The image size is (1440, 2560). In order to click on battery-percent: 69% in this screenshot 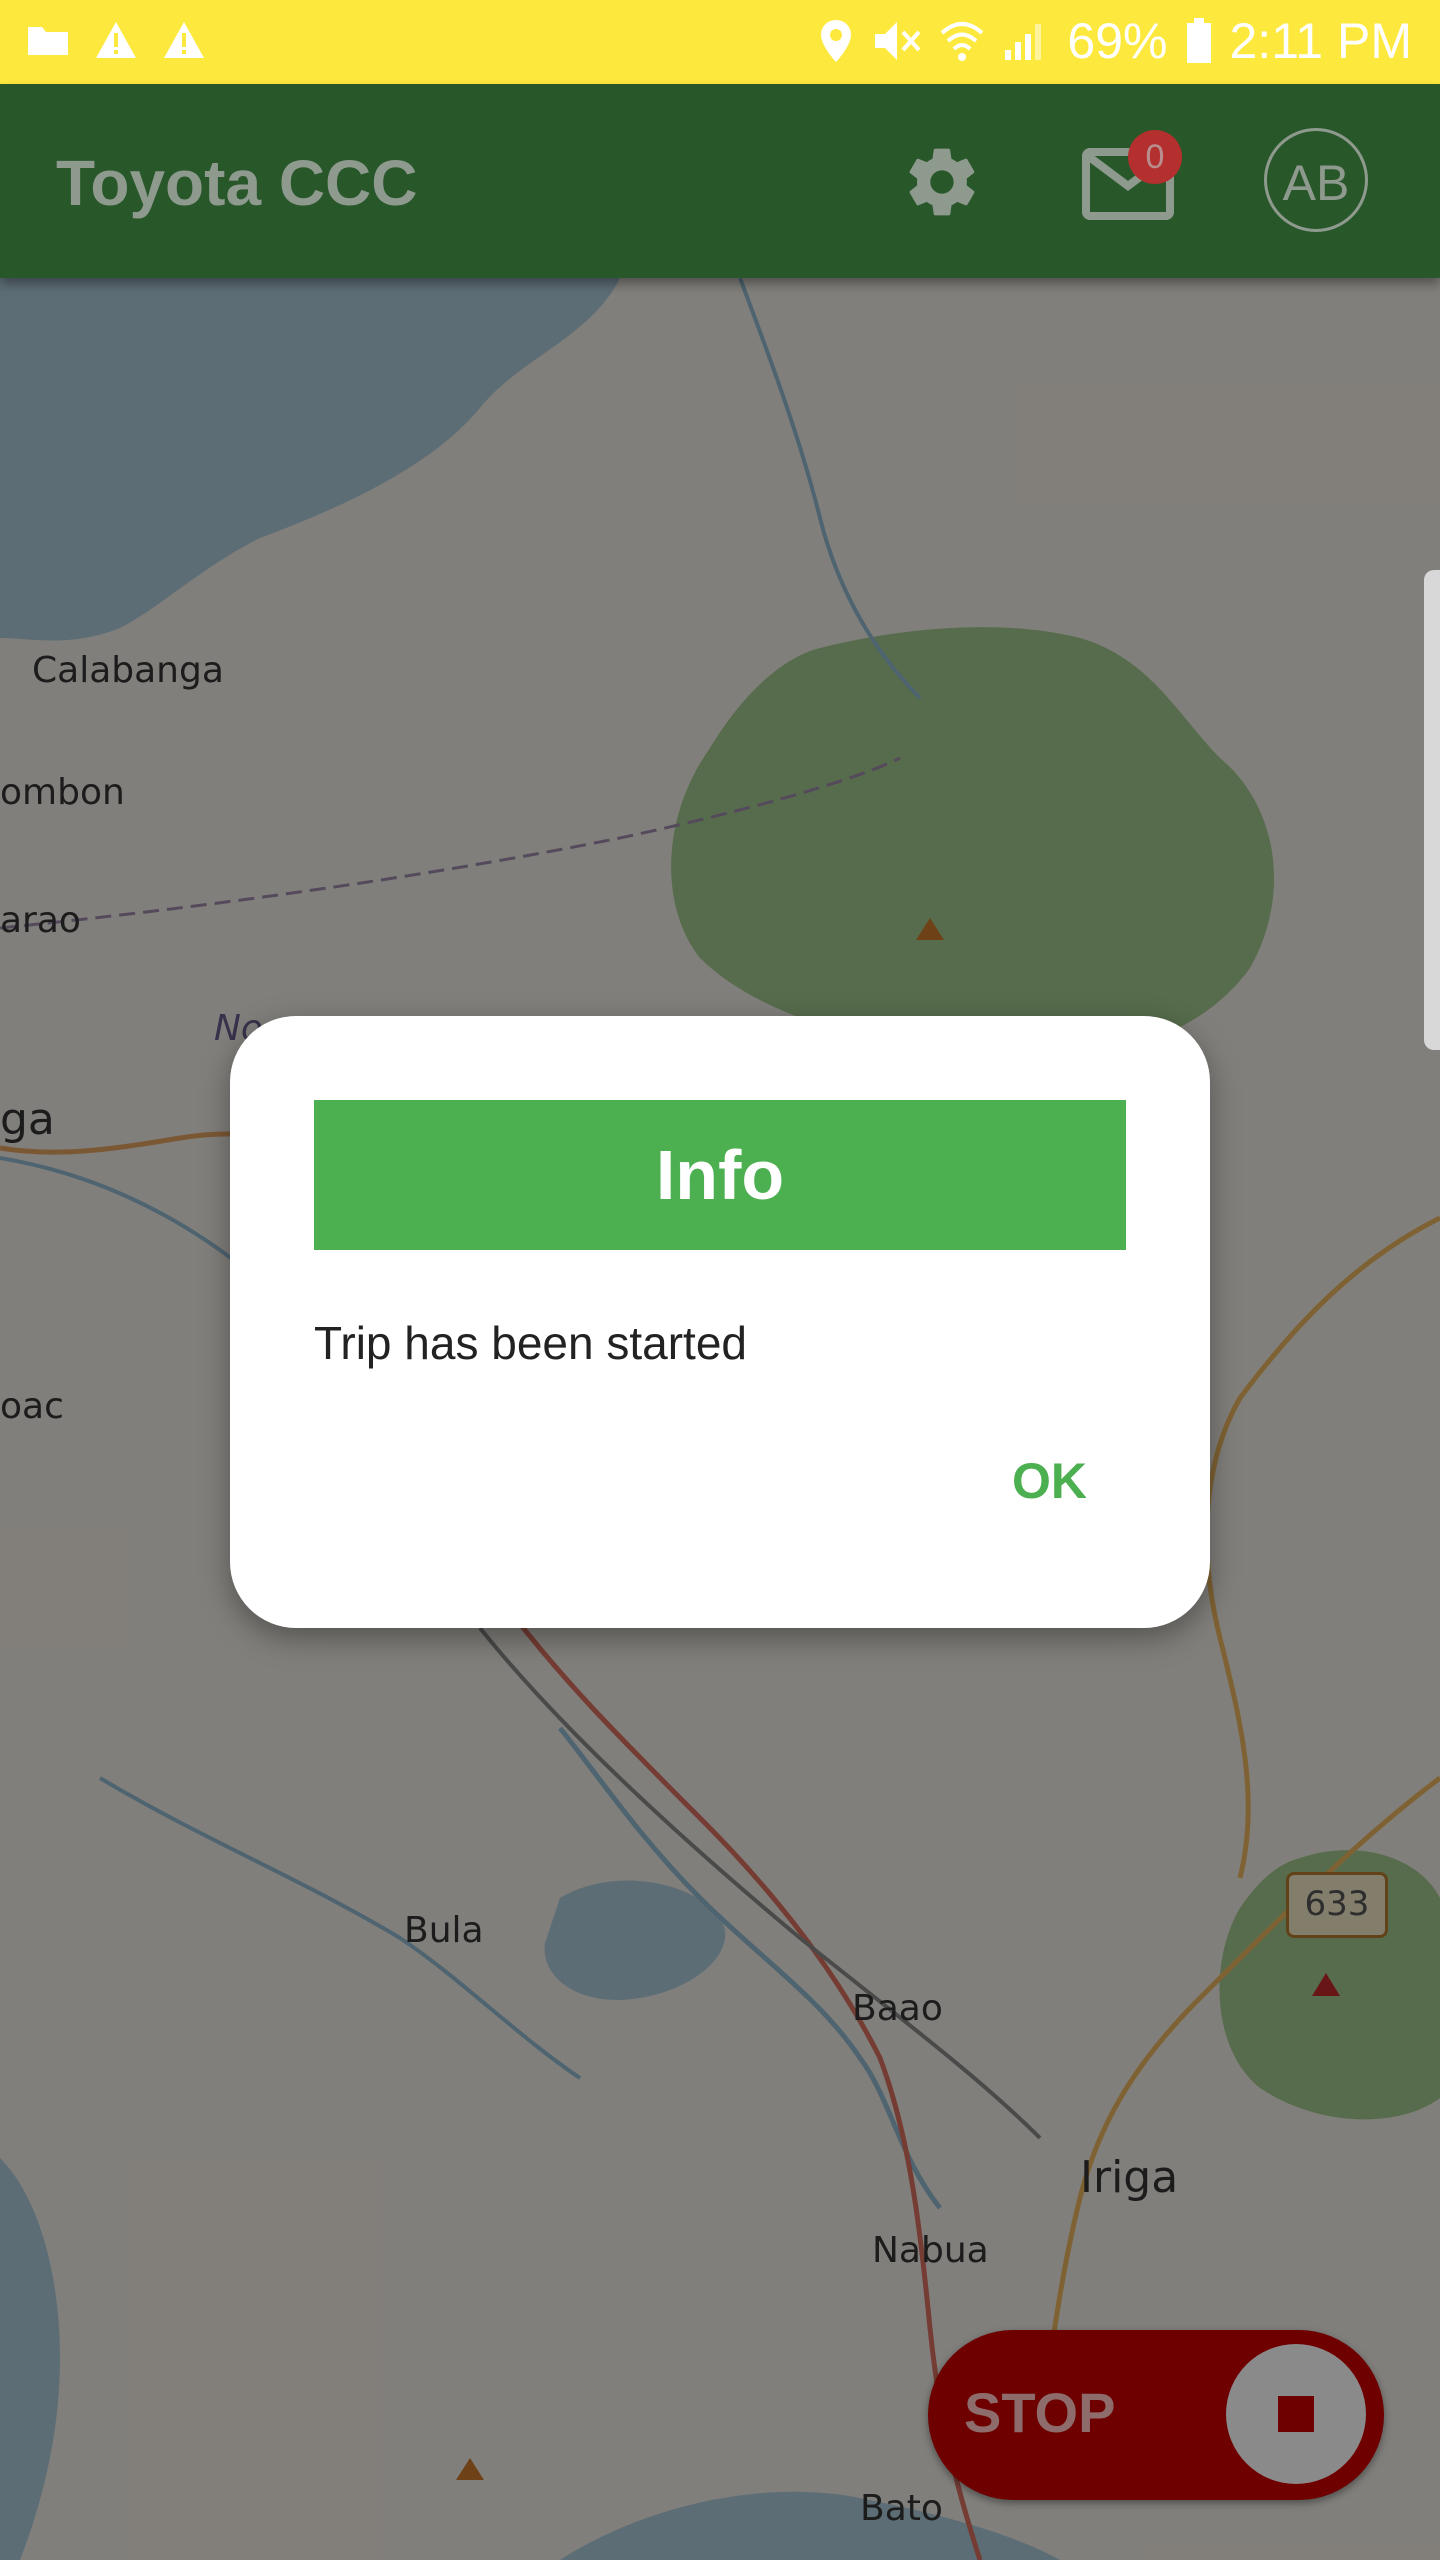, I will do `click(1117, 41)`.